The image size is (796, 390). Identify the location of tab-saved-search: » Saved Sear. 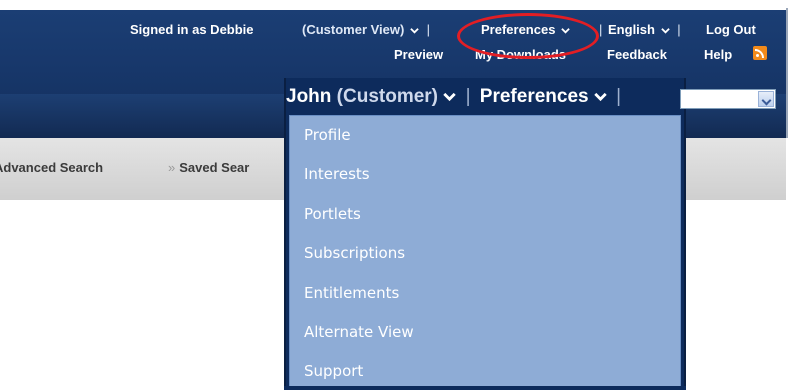
(208, 167).